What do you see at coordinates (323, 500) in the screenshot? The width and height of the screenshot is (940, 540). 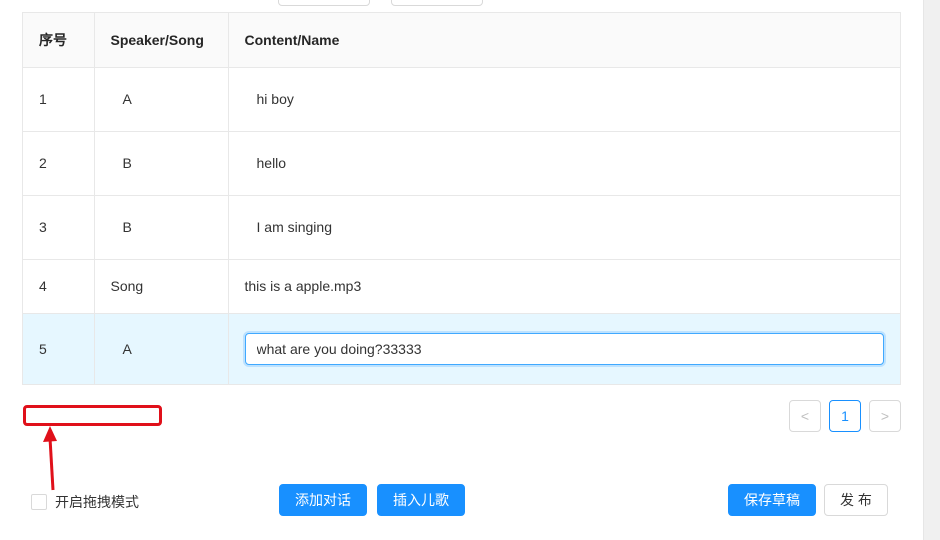 I see `add-dialogue-button: 添加对话` at bounding box center [323, 500].